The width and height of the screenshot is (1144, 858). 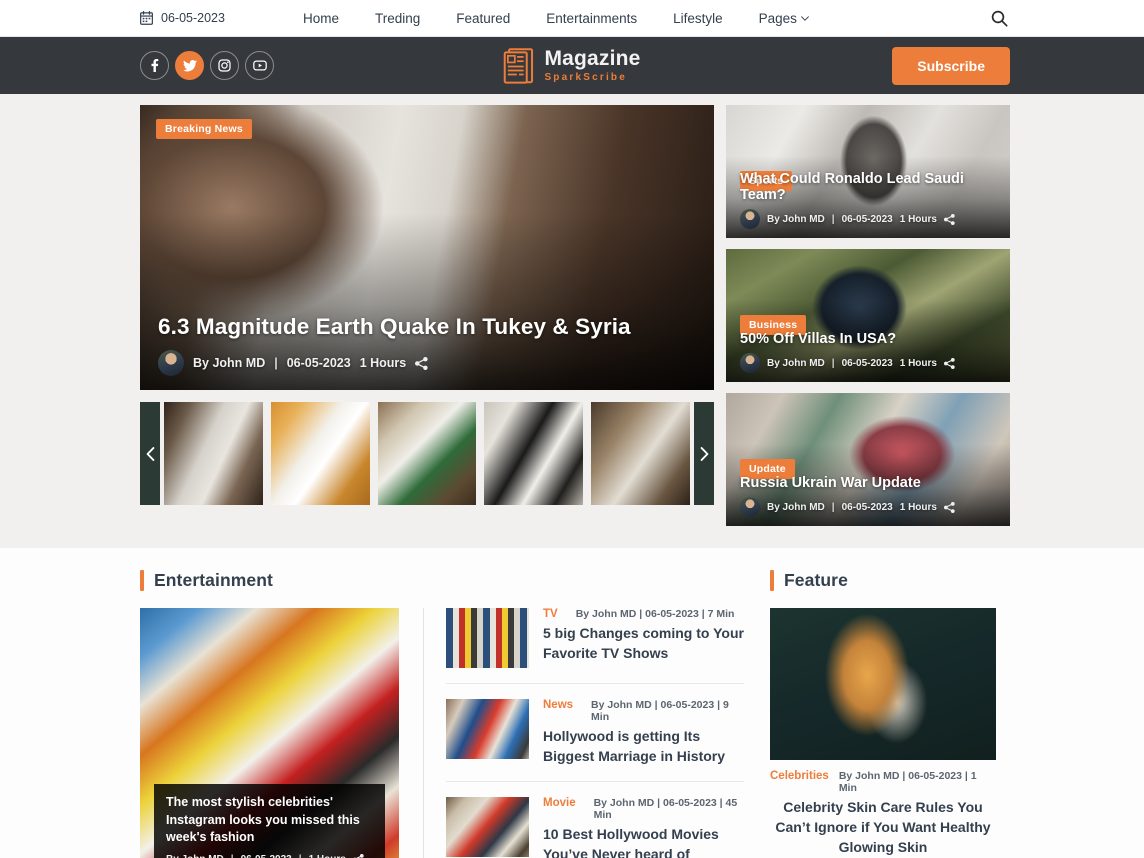 I want to click on chevron-left-icon, so click(x=150, y=453).